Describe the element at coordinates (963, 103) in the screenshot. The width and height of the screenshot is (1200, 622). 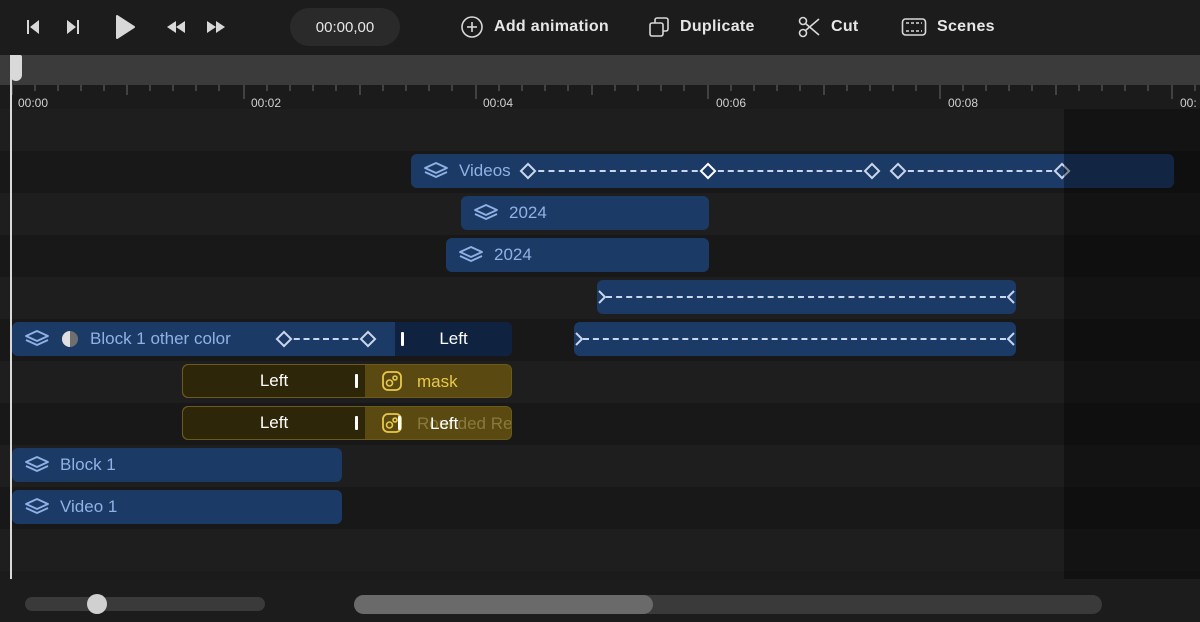
I see `ruler-label-8: 00:08` at that location.